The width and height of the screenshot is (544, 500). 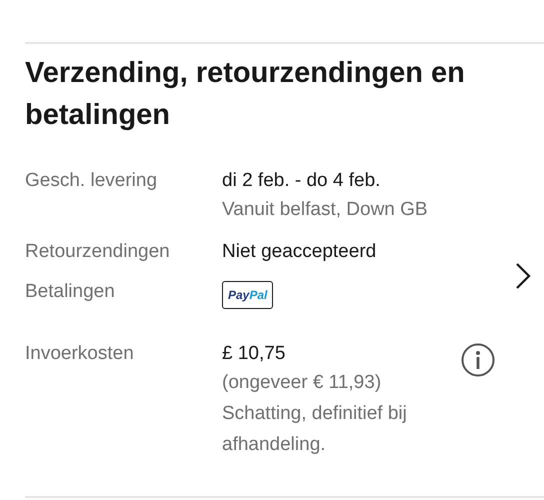 I want to click on row-value: Vanuit belfast, Down GB, so click(x=325, y=210).